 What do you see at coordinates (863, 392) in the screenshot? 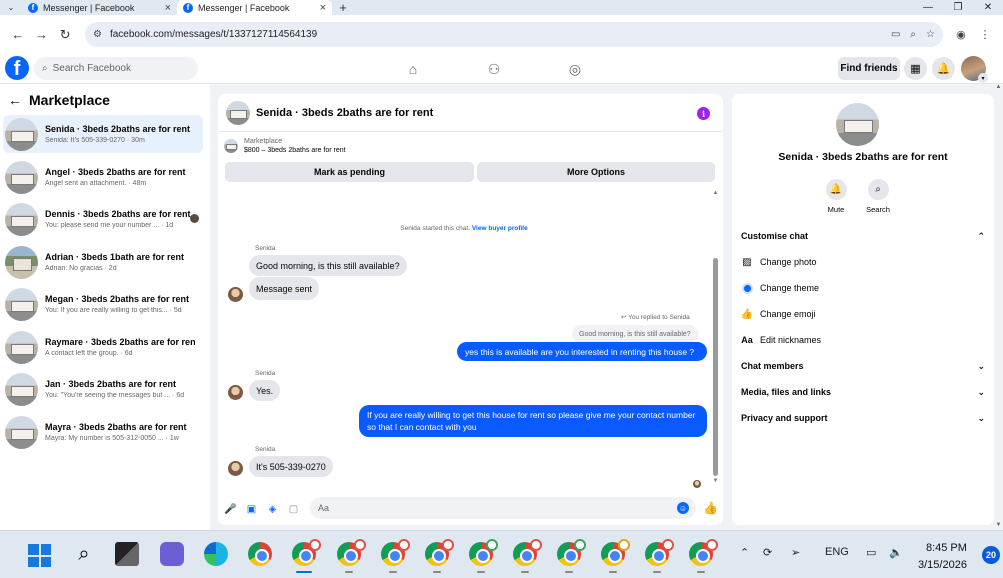
I see `media-files-section: Media, files and links ⌄` at bounding box center [863, 392].